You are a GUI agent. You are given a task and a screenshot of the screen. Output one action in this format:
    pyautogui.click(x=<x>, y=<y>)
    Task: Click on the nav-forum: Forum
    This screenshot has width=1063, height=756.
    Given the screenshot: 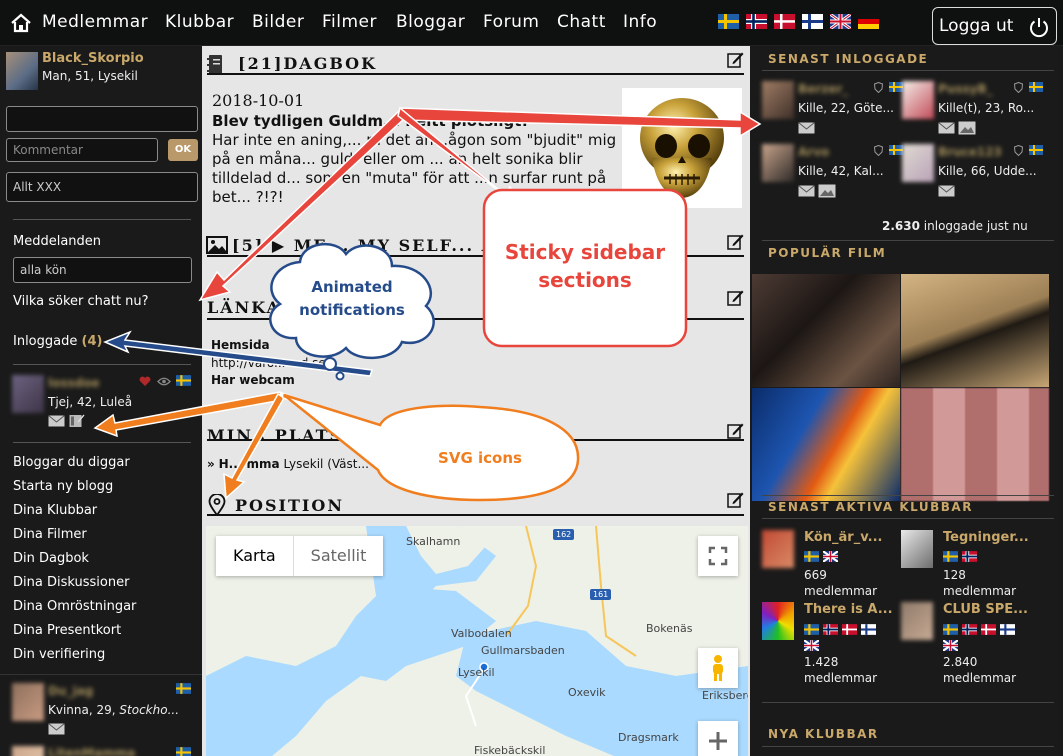 What is the action you would take?
    pyautogui.click(x=511, y=22)
    